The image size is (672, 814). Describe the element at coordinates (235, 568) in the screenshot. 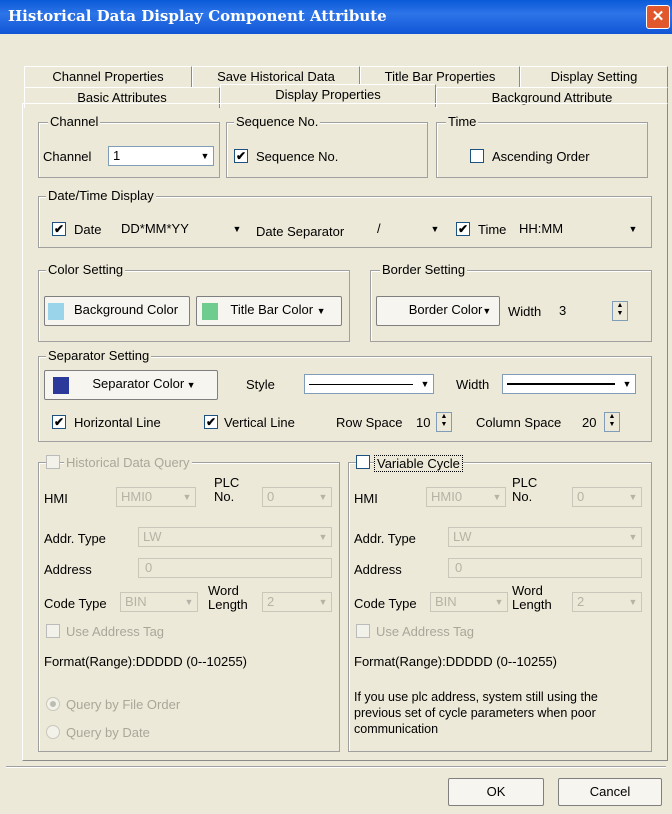

I see `query-address-input: 0` at that location.